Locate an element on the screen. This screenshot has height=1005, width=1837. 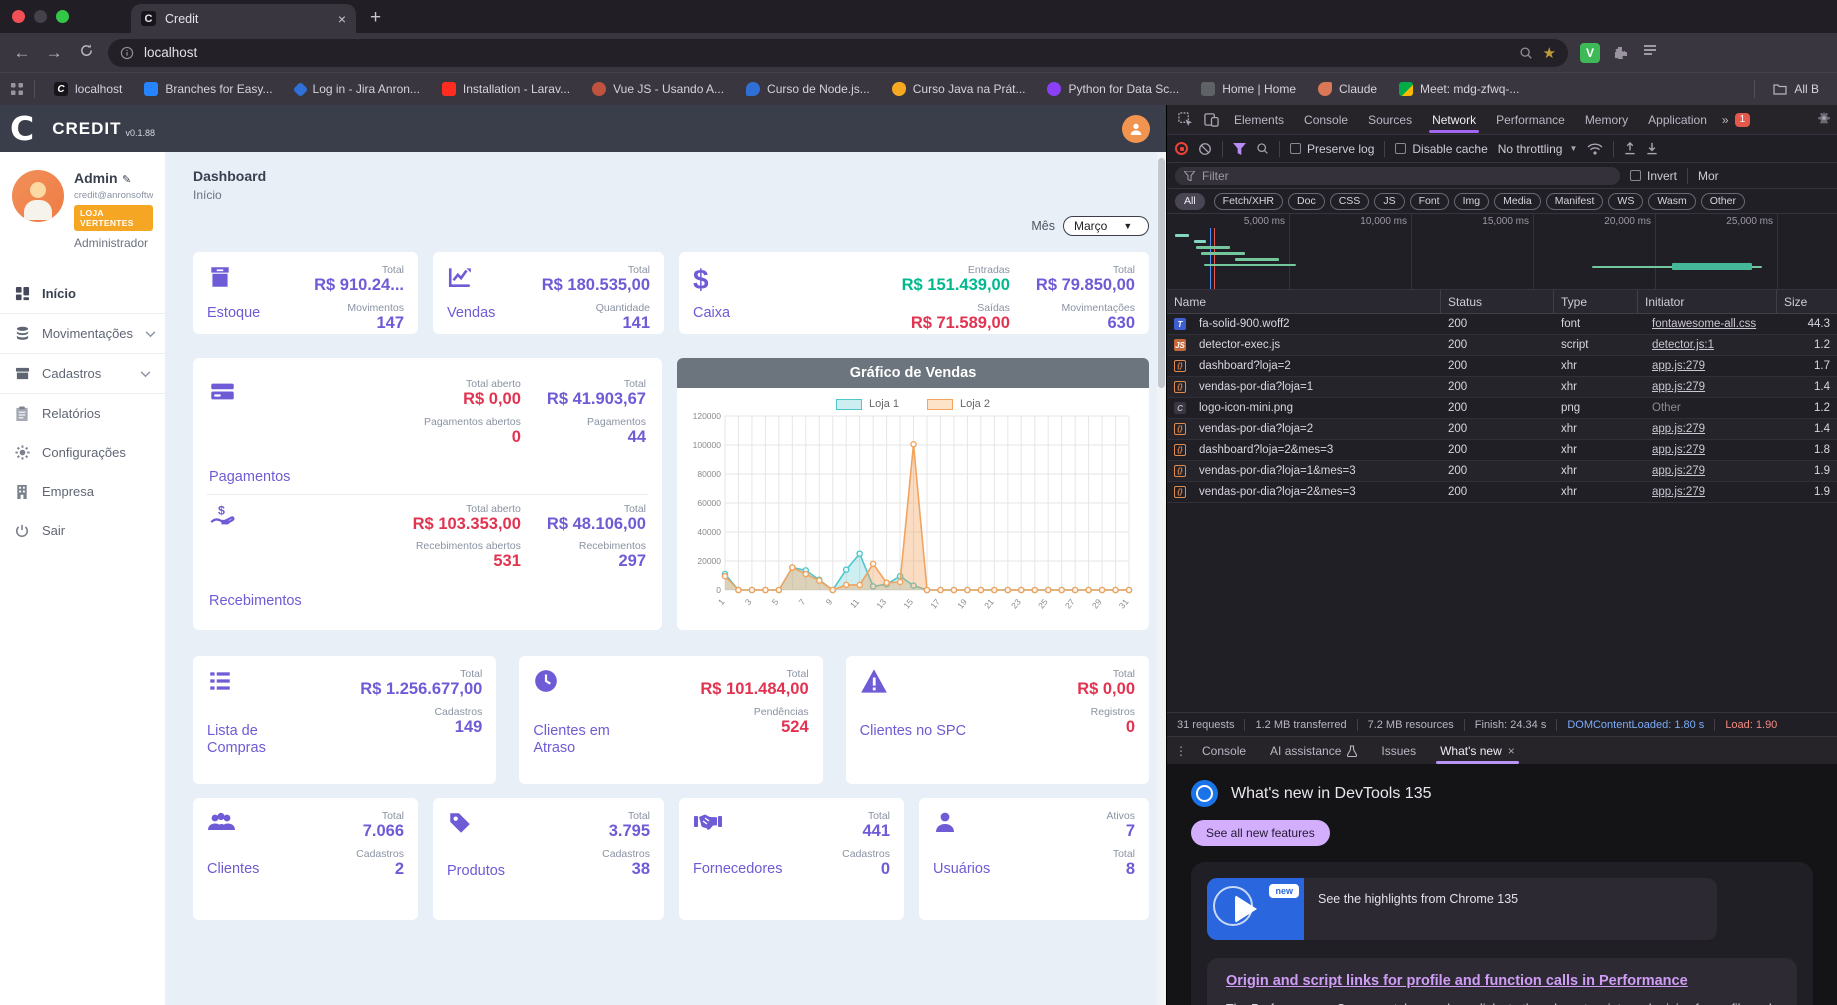
legend-item-loja1: Loja 1 is located at coordinates (867, 404).